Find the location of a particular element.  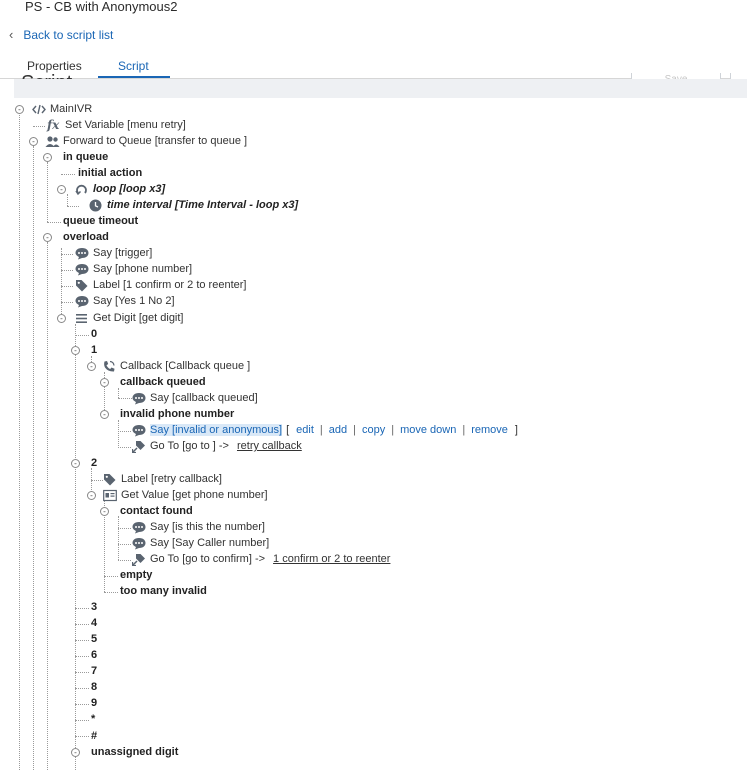

node-label: Get Digit [get digit] is located at coordinates (138, 318).